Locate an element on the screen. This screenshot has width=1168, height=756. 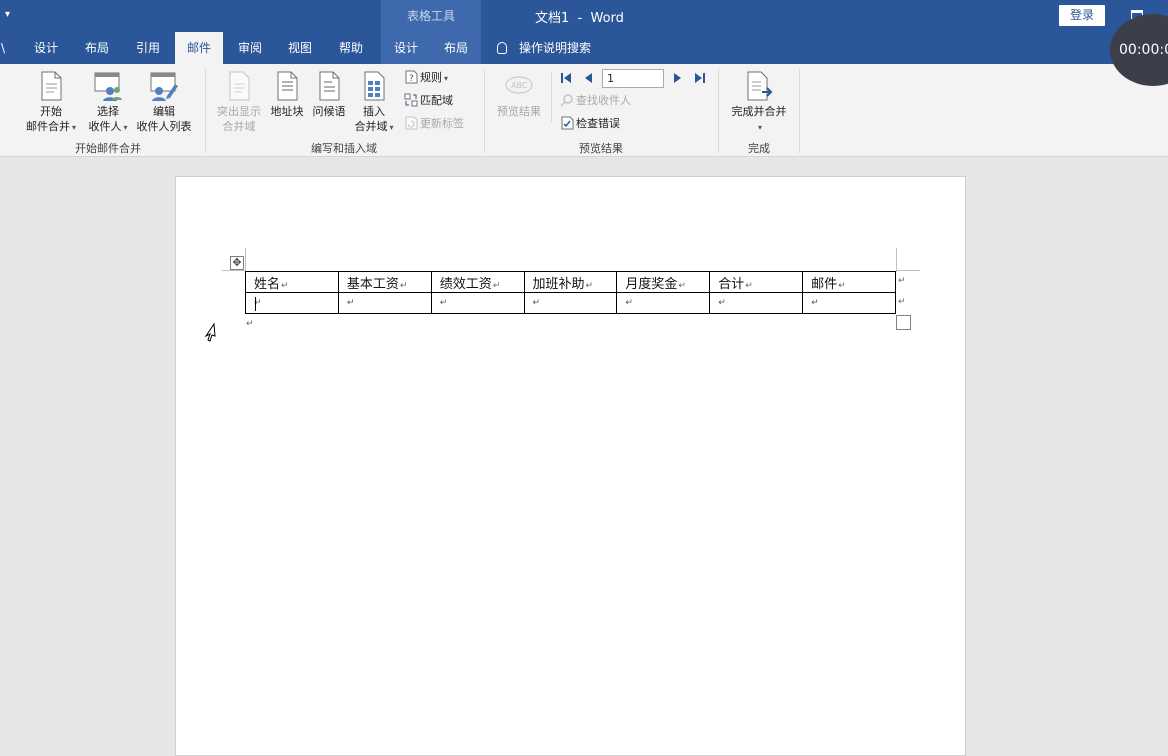
check-errors-icon is located at coordinates (567, 123).